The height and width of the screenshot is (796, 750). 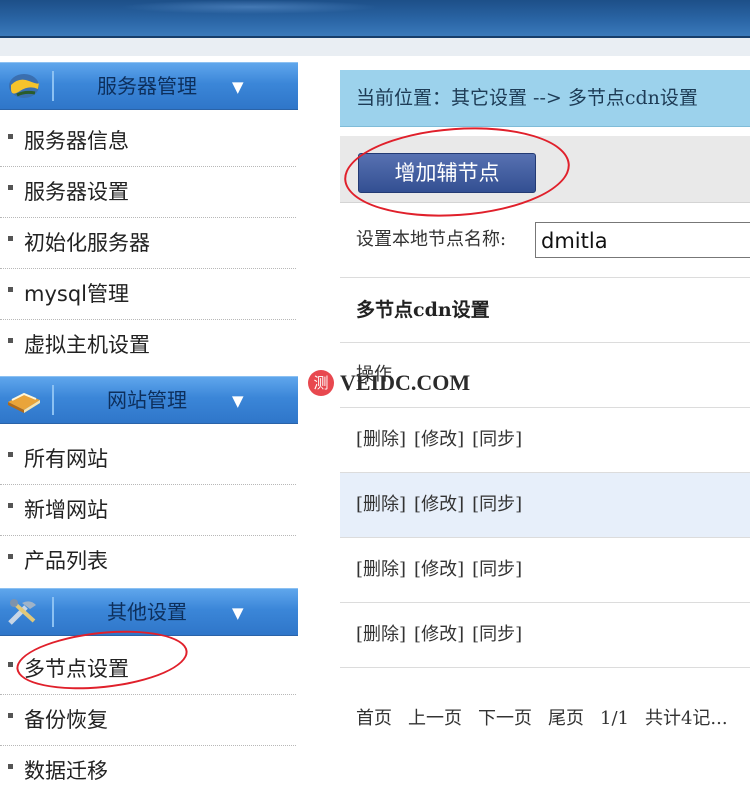 I want to click on watermark: 测 VEIDC.COM, so click(x=389, y=383).